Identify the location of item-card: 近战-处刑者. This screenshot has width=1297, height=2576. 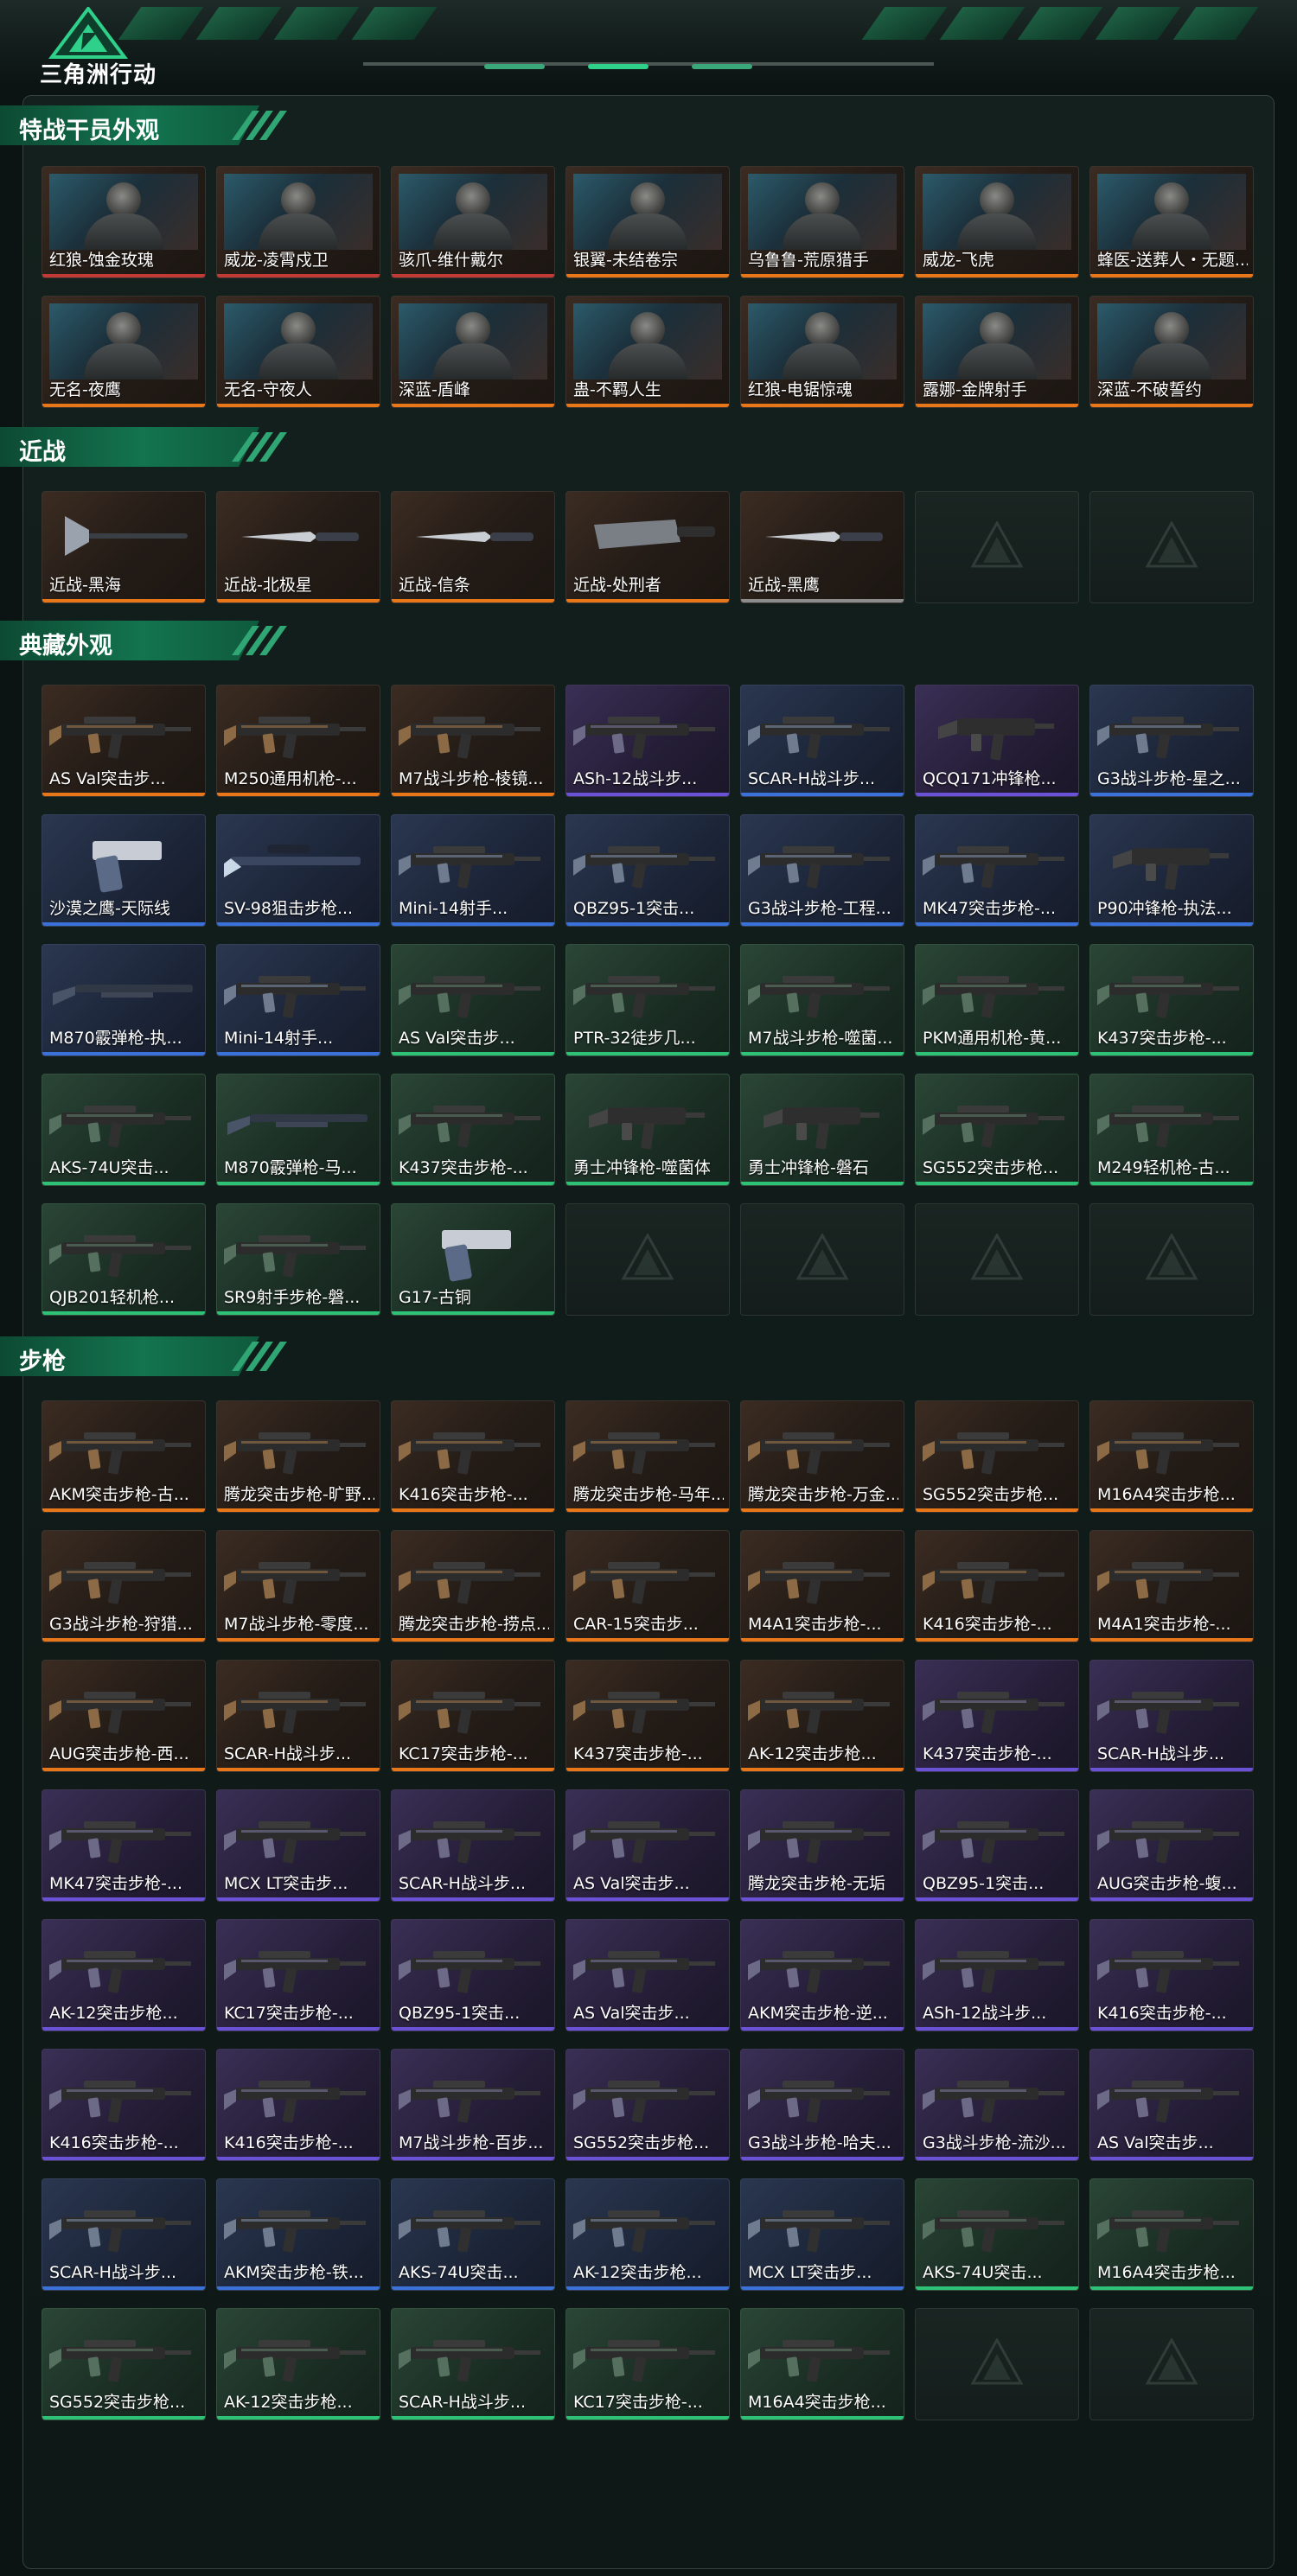
(647, 547).